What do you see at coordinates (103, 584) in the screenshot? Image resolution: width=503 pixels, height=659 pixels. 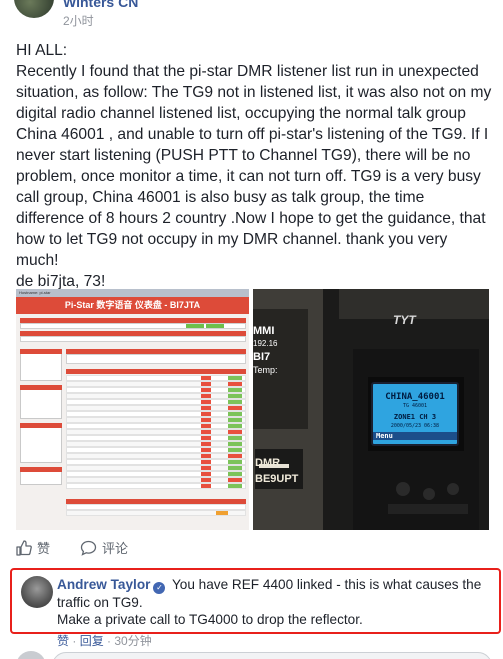 I see `commenter-name: Andrew Taylor` at bounding box center [103, 584].